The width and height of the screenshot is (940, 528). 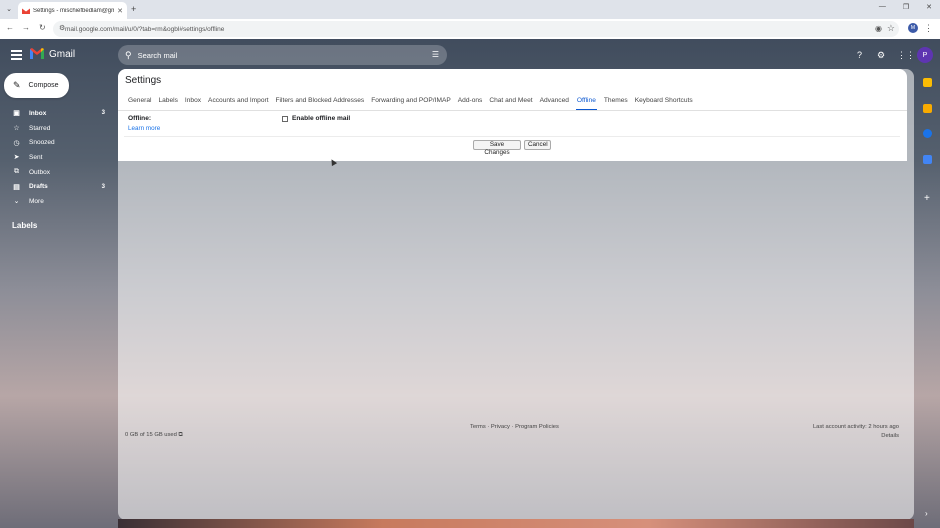 What do you see at coordinates (40, 128) in the screenshot?
I see `sidebar-item-label: Starred` at bounding box center [40, 128].